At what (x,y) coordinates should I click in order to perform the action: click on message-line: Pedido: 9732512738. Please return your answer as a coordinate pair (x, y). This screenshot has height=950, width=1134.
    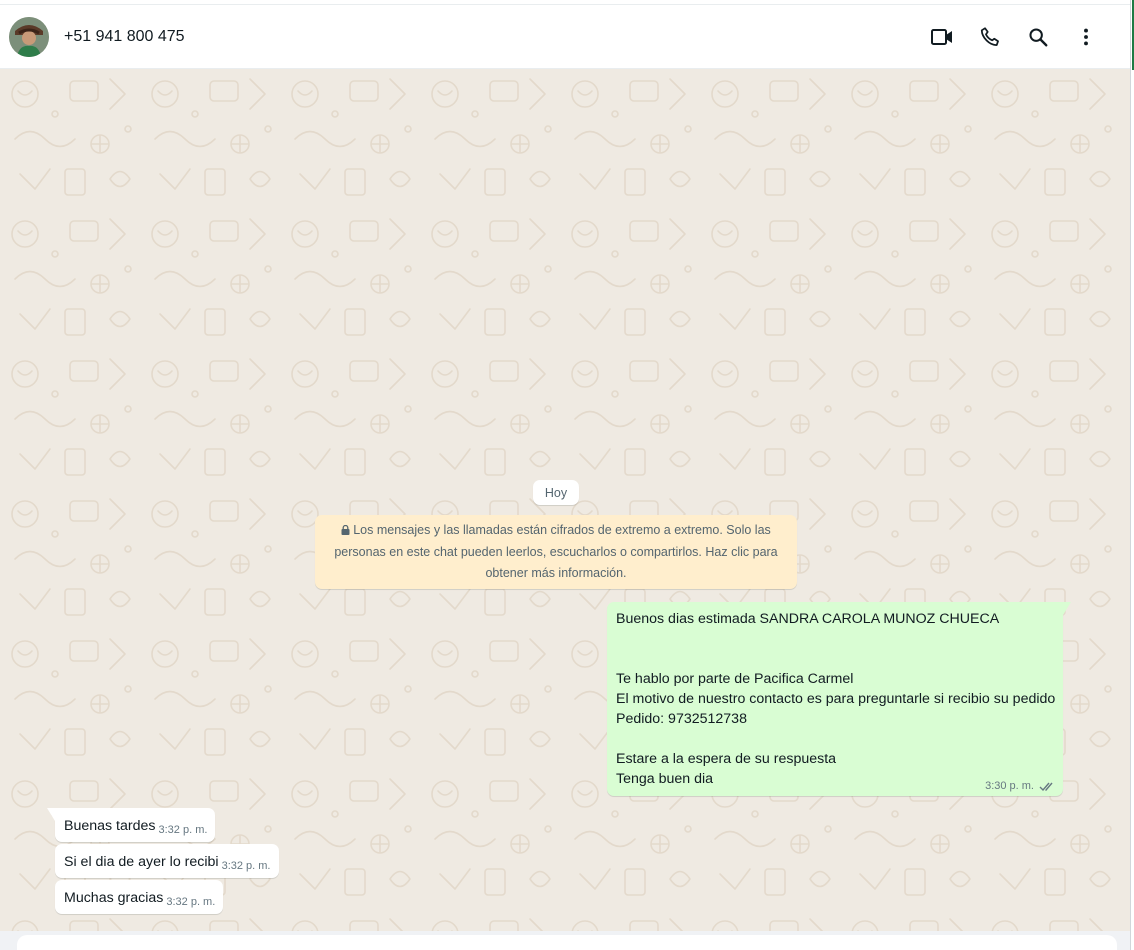
    Looking at the image, I should click on (681, 719).